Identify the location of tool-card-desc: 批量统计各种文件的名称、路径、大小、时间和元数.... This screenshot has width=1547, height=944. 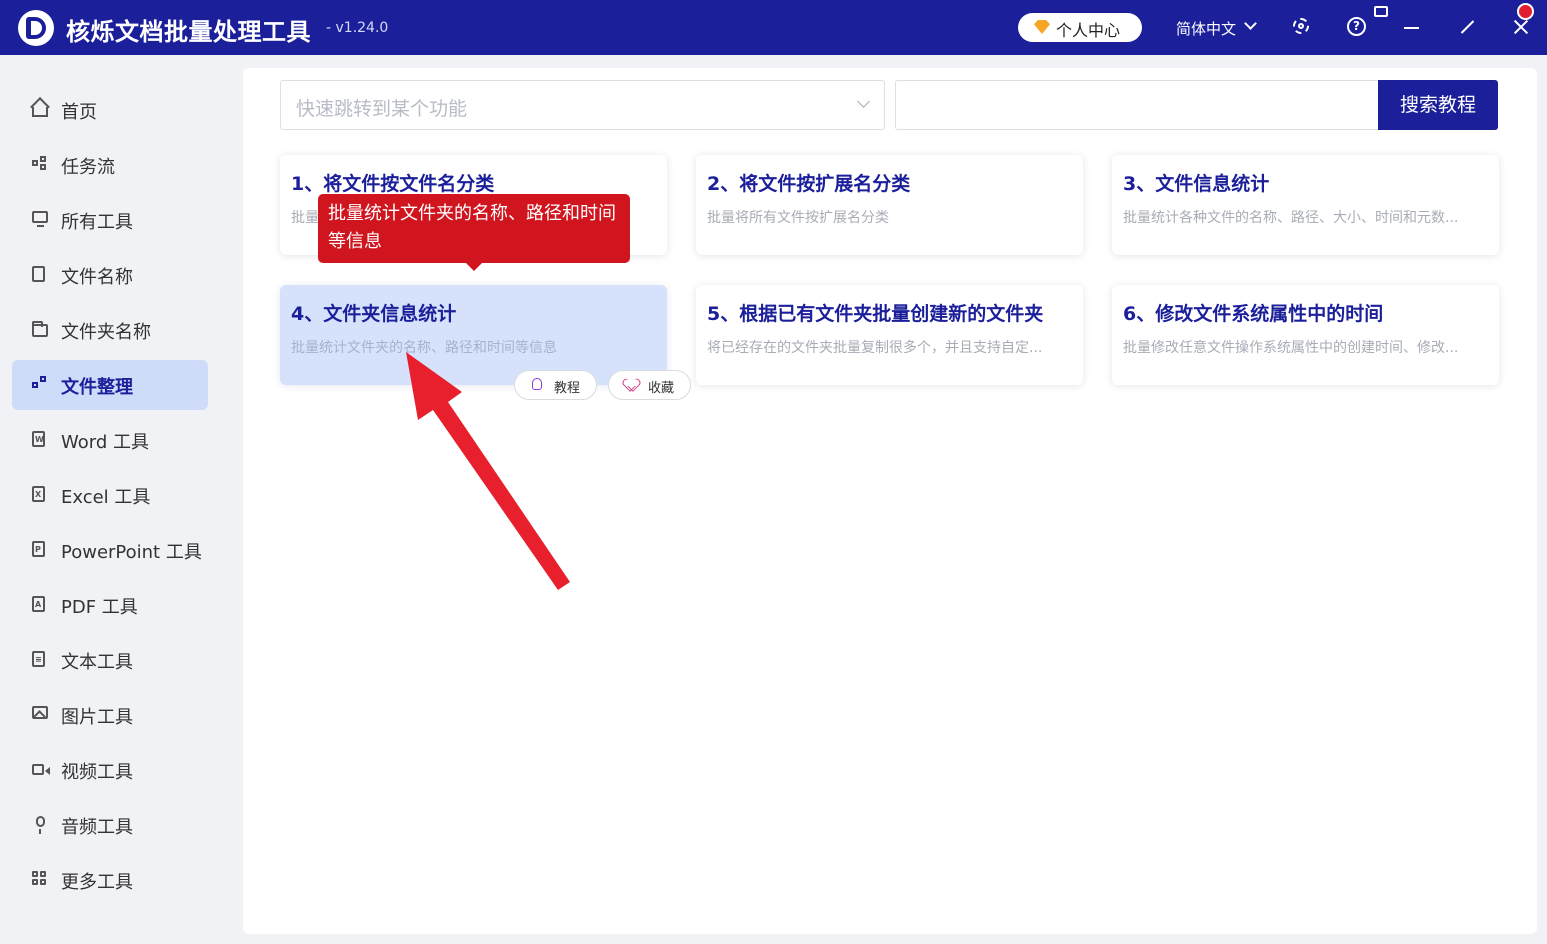
(1291, 218).